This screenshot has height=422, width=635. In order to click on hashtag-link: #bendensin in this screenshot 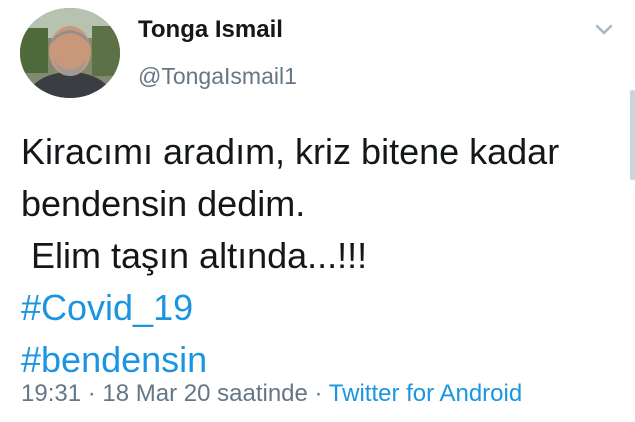, I will do `click(290, 360)`.